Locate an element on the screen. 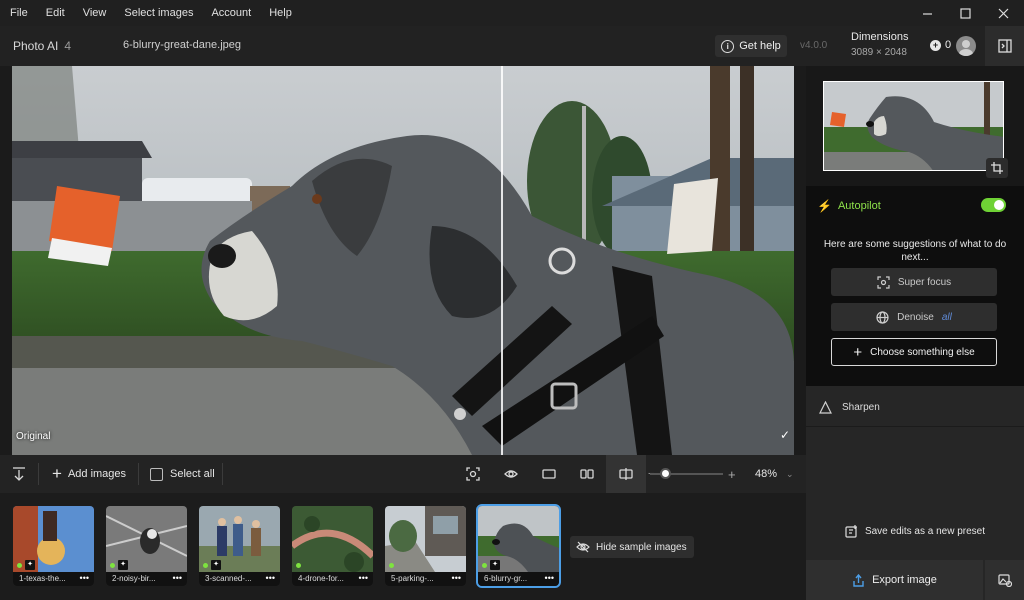 Image resolution: width=1024 pixels, height=600 pixels. hide-sample-images-button: Hide sample images is located at coordinates (632, 547).